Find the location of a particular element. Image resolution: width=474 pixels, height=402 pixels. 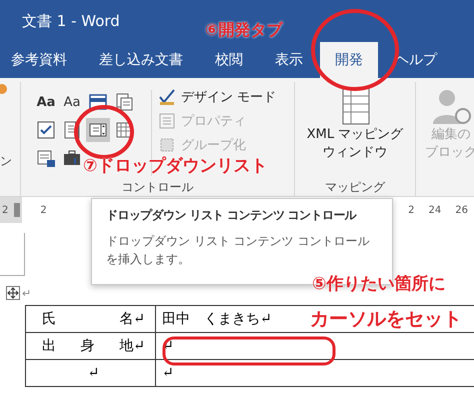

cell-text: 氏 is located at coordinates (49, 319).